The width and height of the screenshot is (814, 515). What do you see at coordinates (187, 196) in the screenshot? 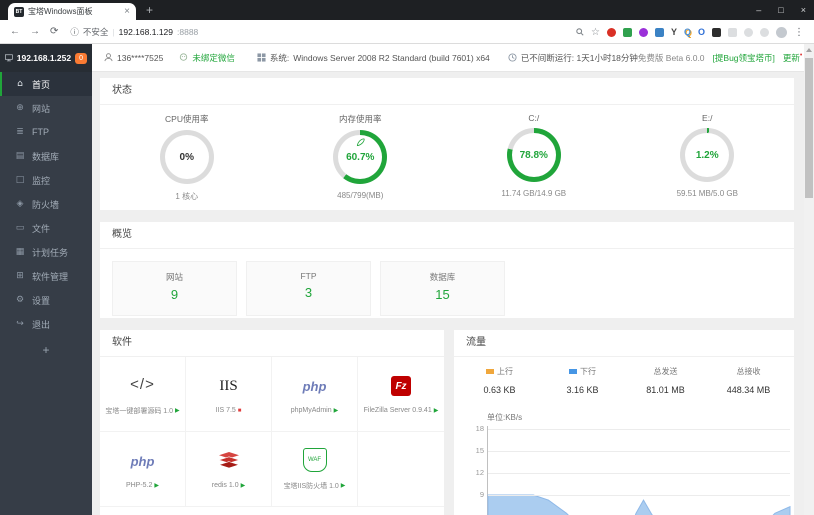
I see `cpu-sub: 1 核心` at bounding box center [187, 196].